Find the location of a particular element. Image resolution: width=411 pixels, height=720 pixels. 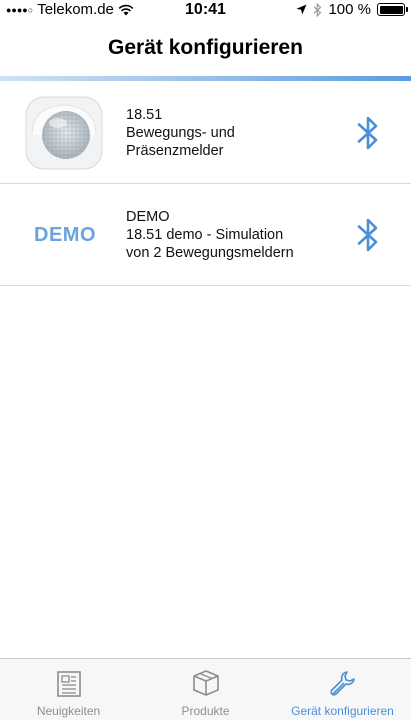

demo-logo: DEMO is located at coordinates (65, 234).